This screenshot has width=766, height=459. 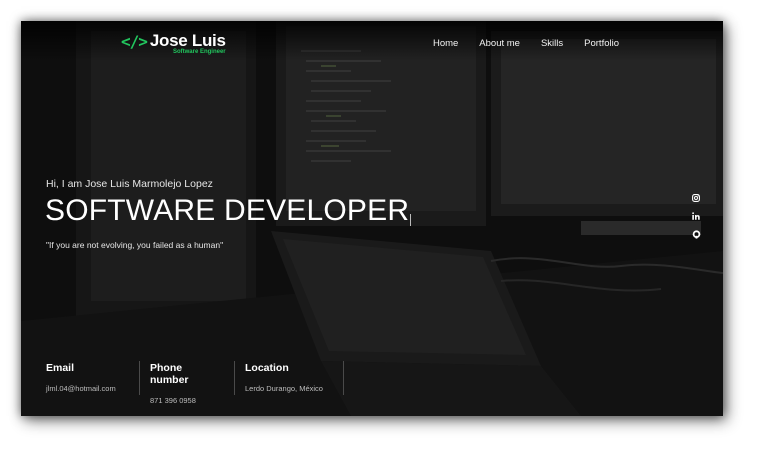 What do you see at coordinates (129, 184) in the screenshot?
I see `hero-greeting: Hi, I am Jose Luis Marmolejo Lopez` at bounding box center [129, 184].